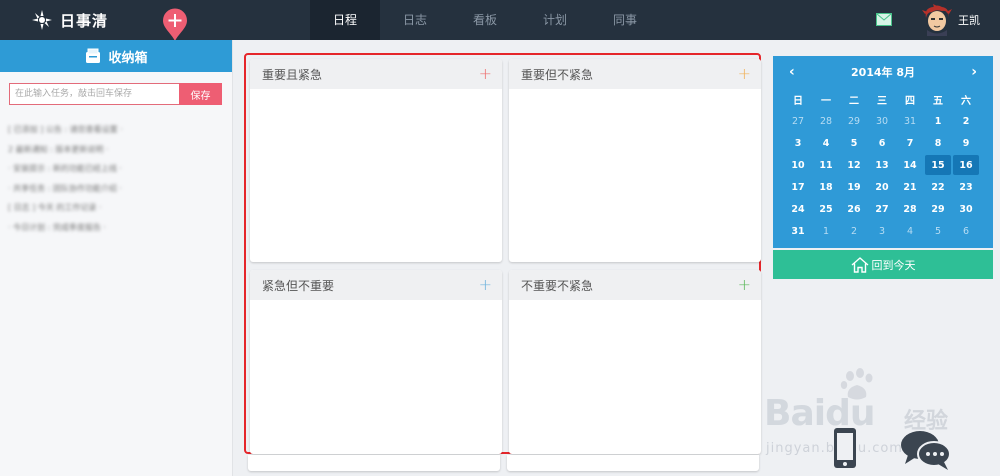  Describe the element at coordinates (116, 169) in the screenshot. I see `list-item: · 安装提示 : 新的功能已经上线 ·` at that location.